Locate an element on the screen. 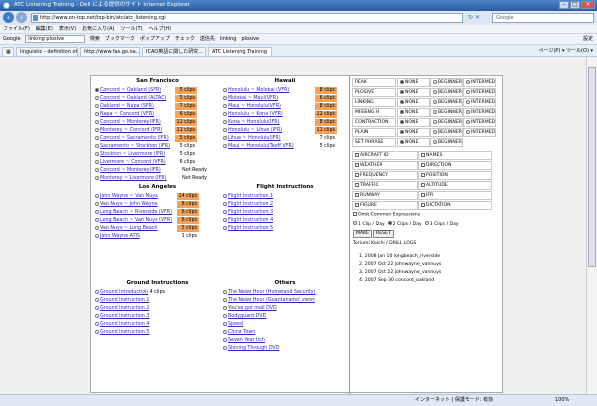 The image size is (597, 406). sf-link: Sacramento ~ Stockton (IFR) is located at coordinates (135, 146).